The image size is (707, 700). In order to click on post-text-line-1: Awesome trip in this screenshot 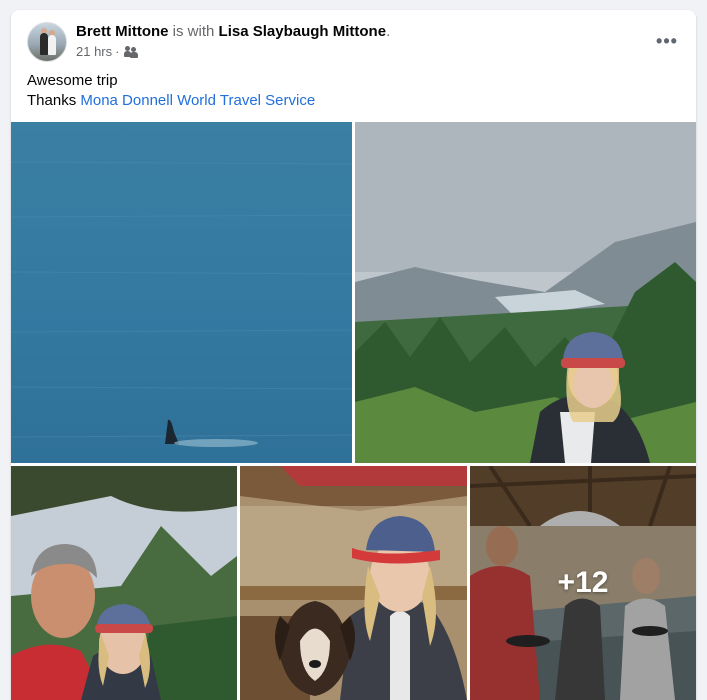, I will do `click(72, 80)`.